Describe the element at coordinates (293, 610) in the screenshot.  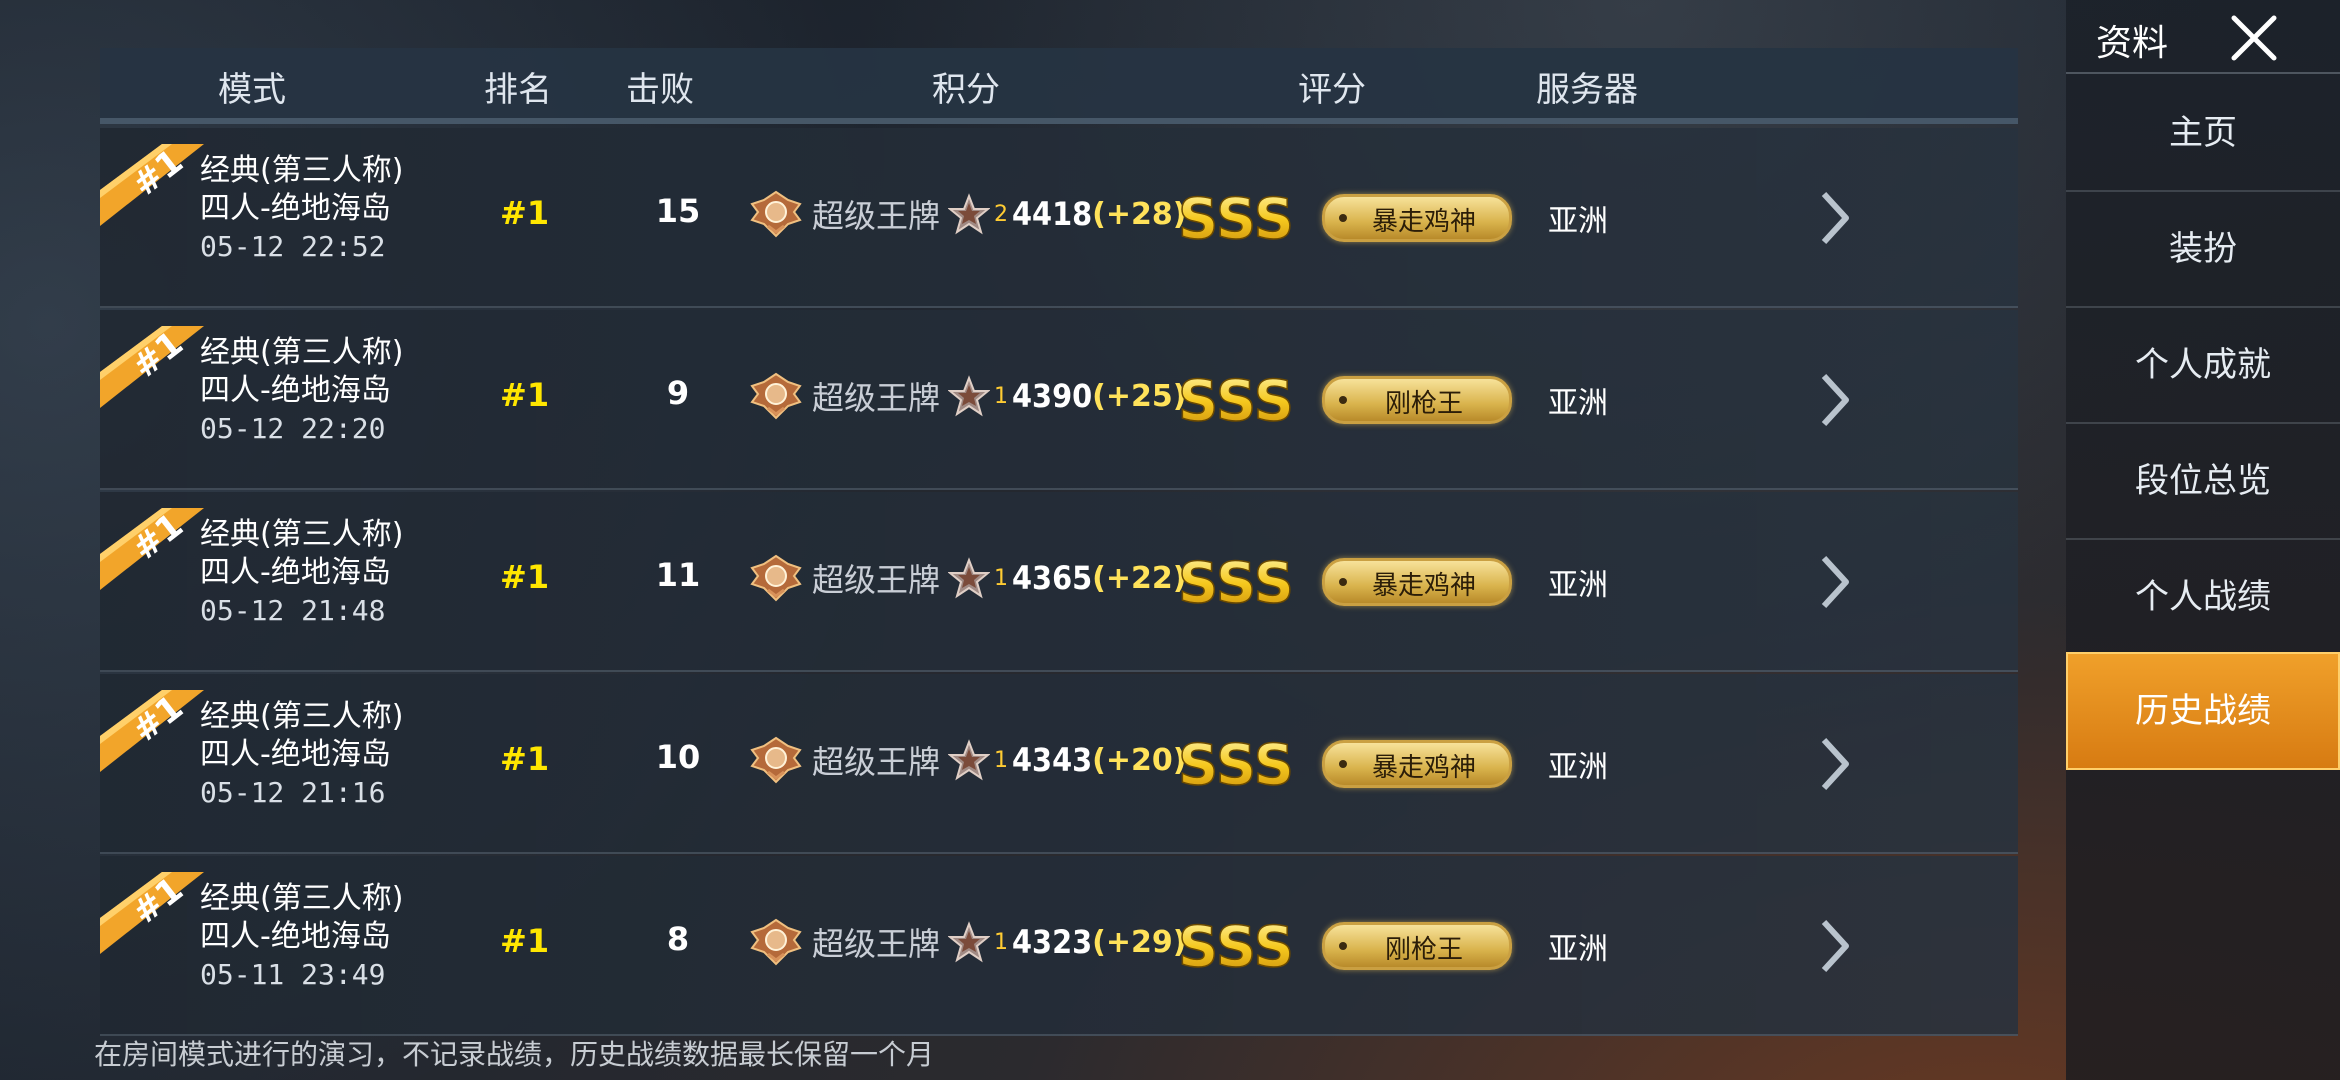
I see `match-date: 05-12 21:48` at that location.